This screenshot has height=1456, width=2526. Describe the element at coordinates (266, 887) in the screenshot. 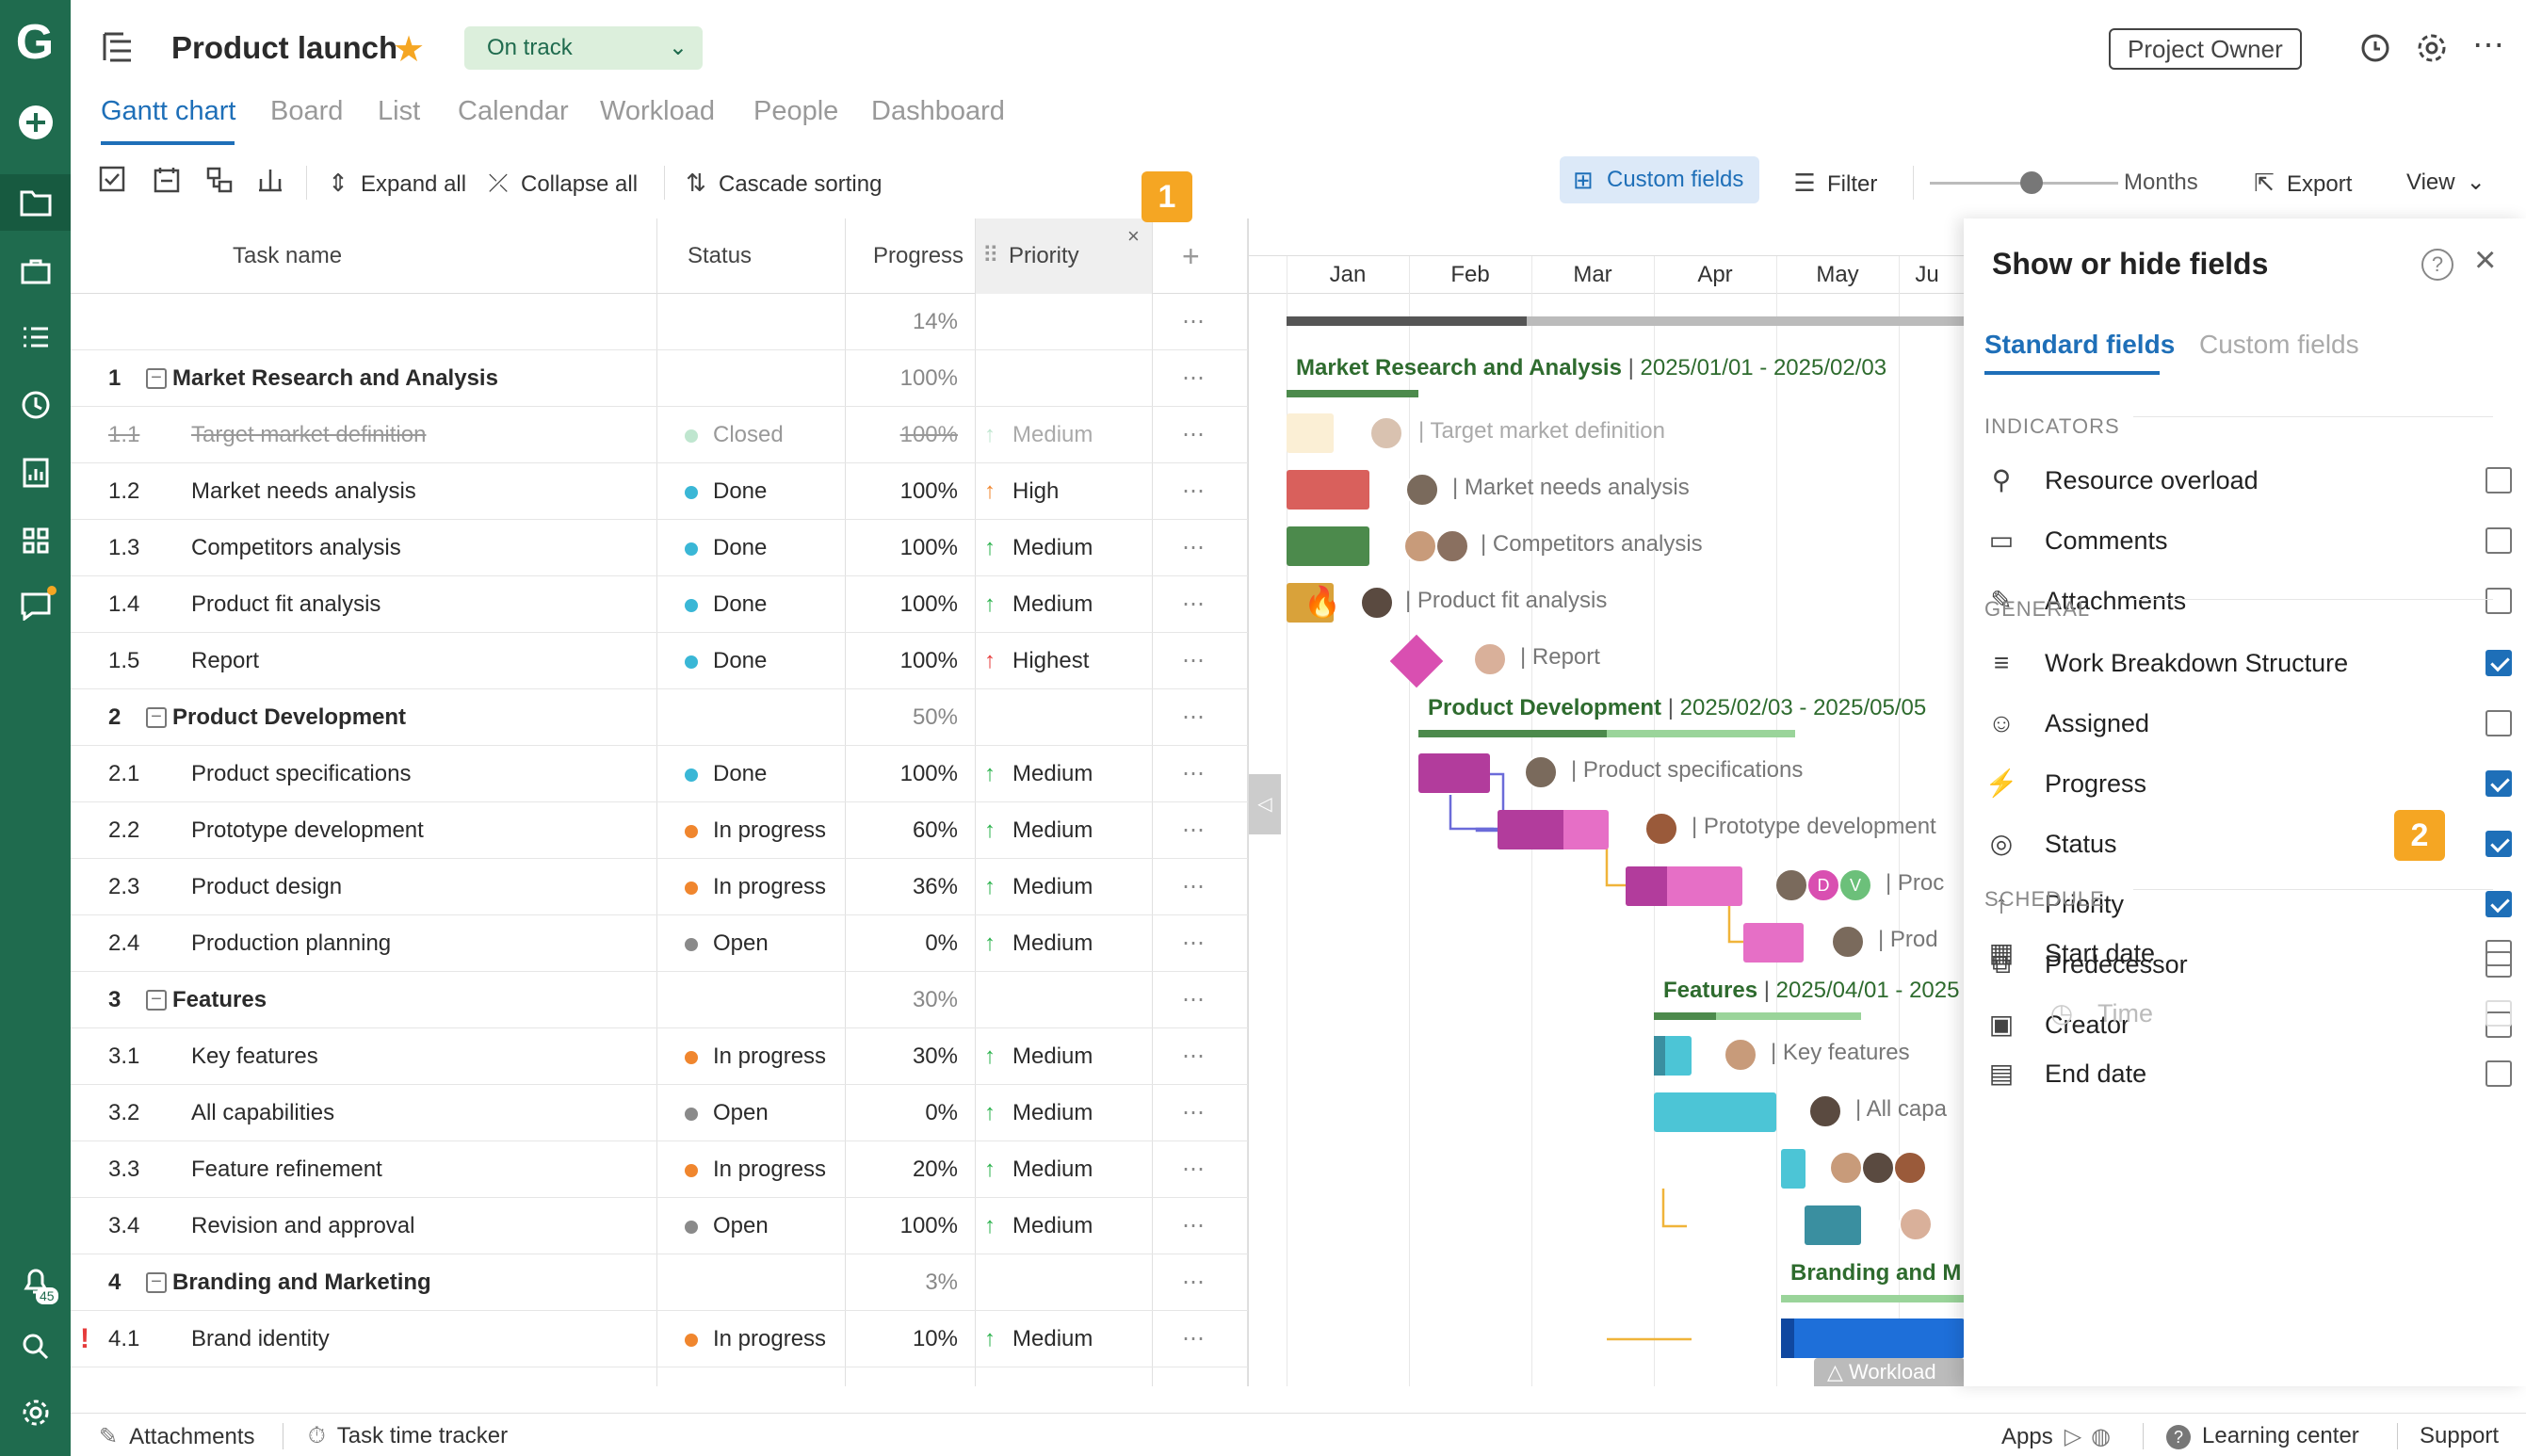

I see `task-name: Product design` at that location.